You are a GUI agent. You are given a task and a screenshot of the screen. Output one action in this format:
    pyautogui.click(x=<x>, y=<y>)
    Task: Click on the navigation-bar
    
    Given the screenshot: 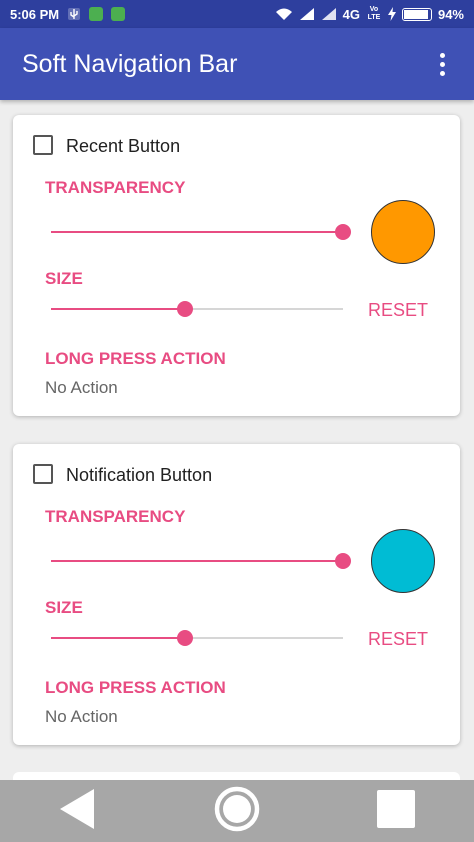 What is the action you would take?
    pyautogui.click(x=237, y=811)
    